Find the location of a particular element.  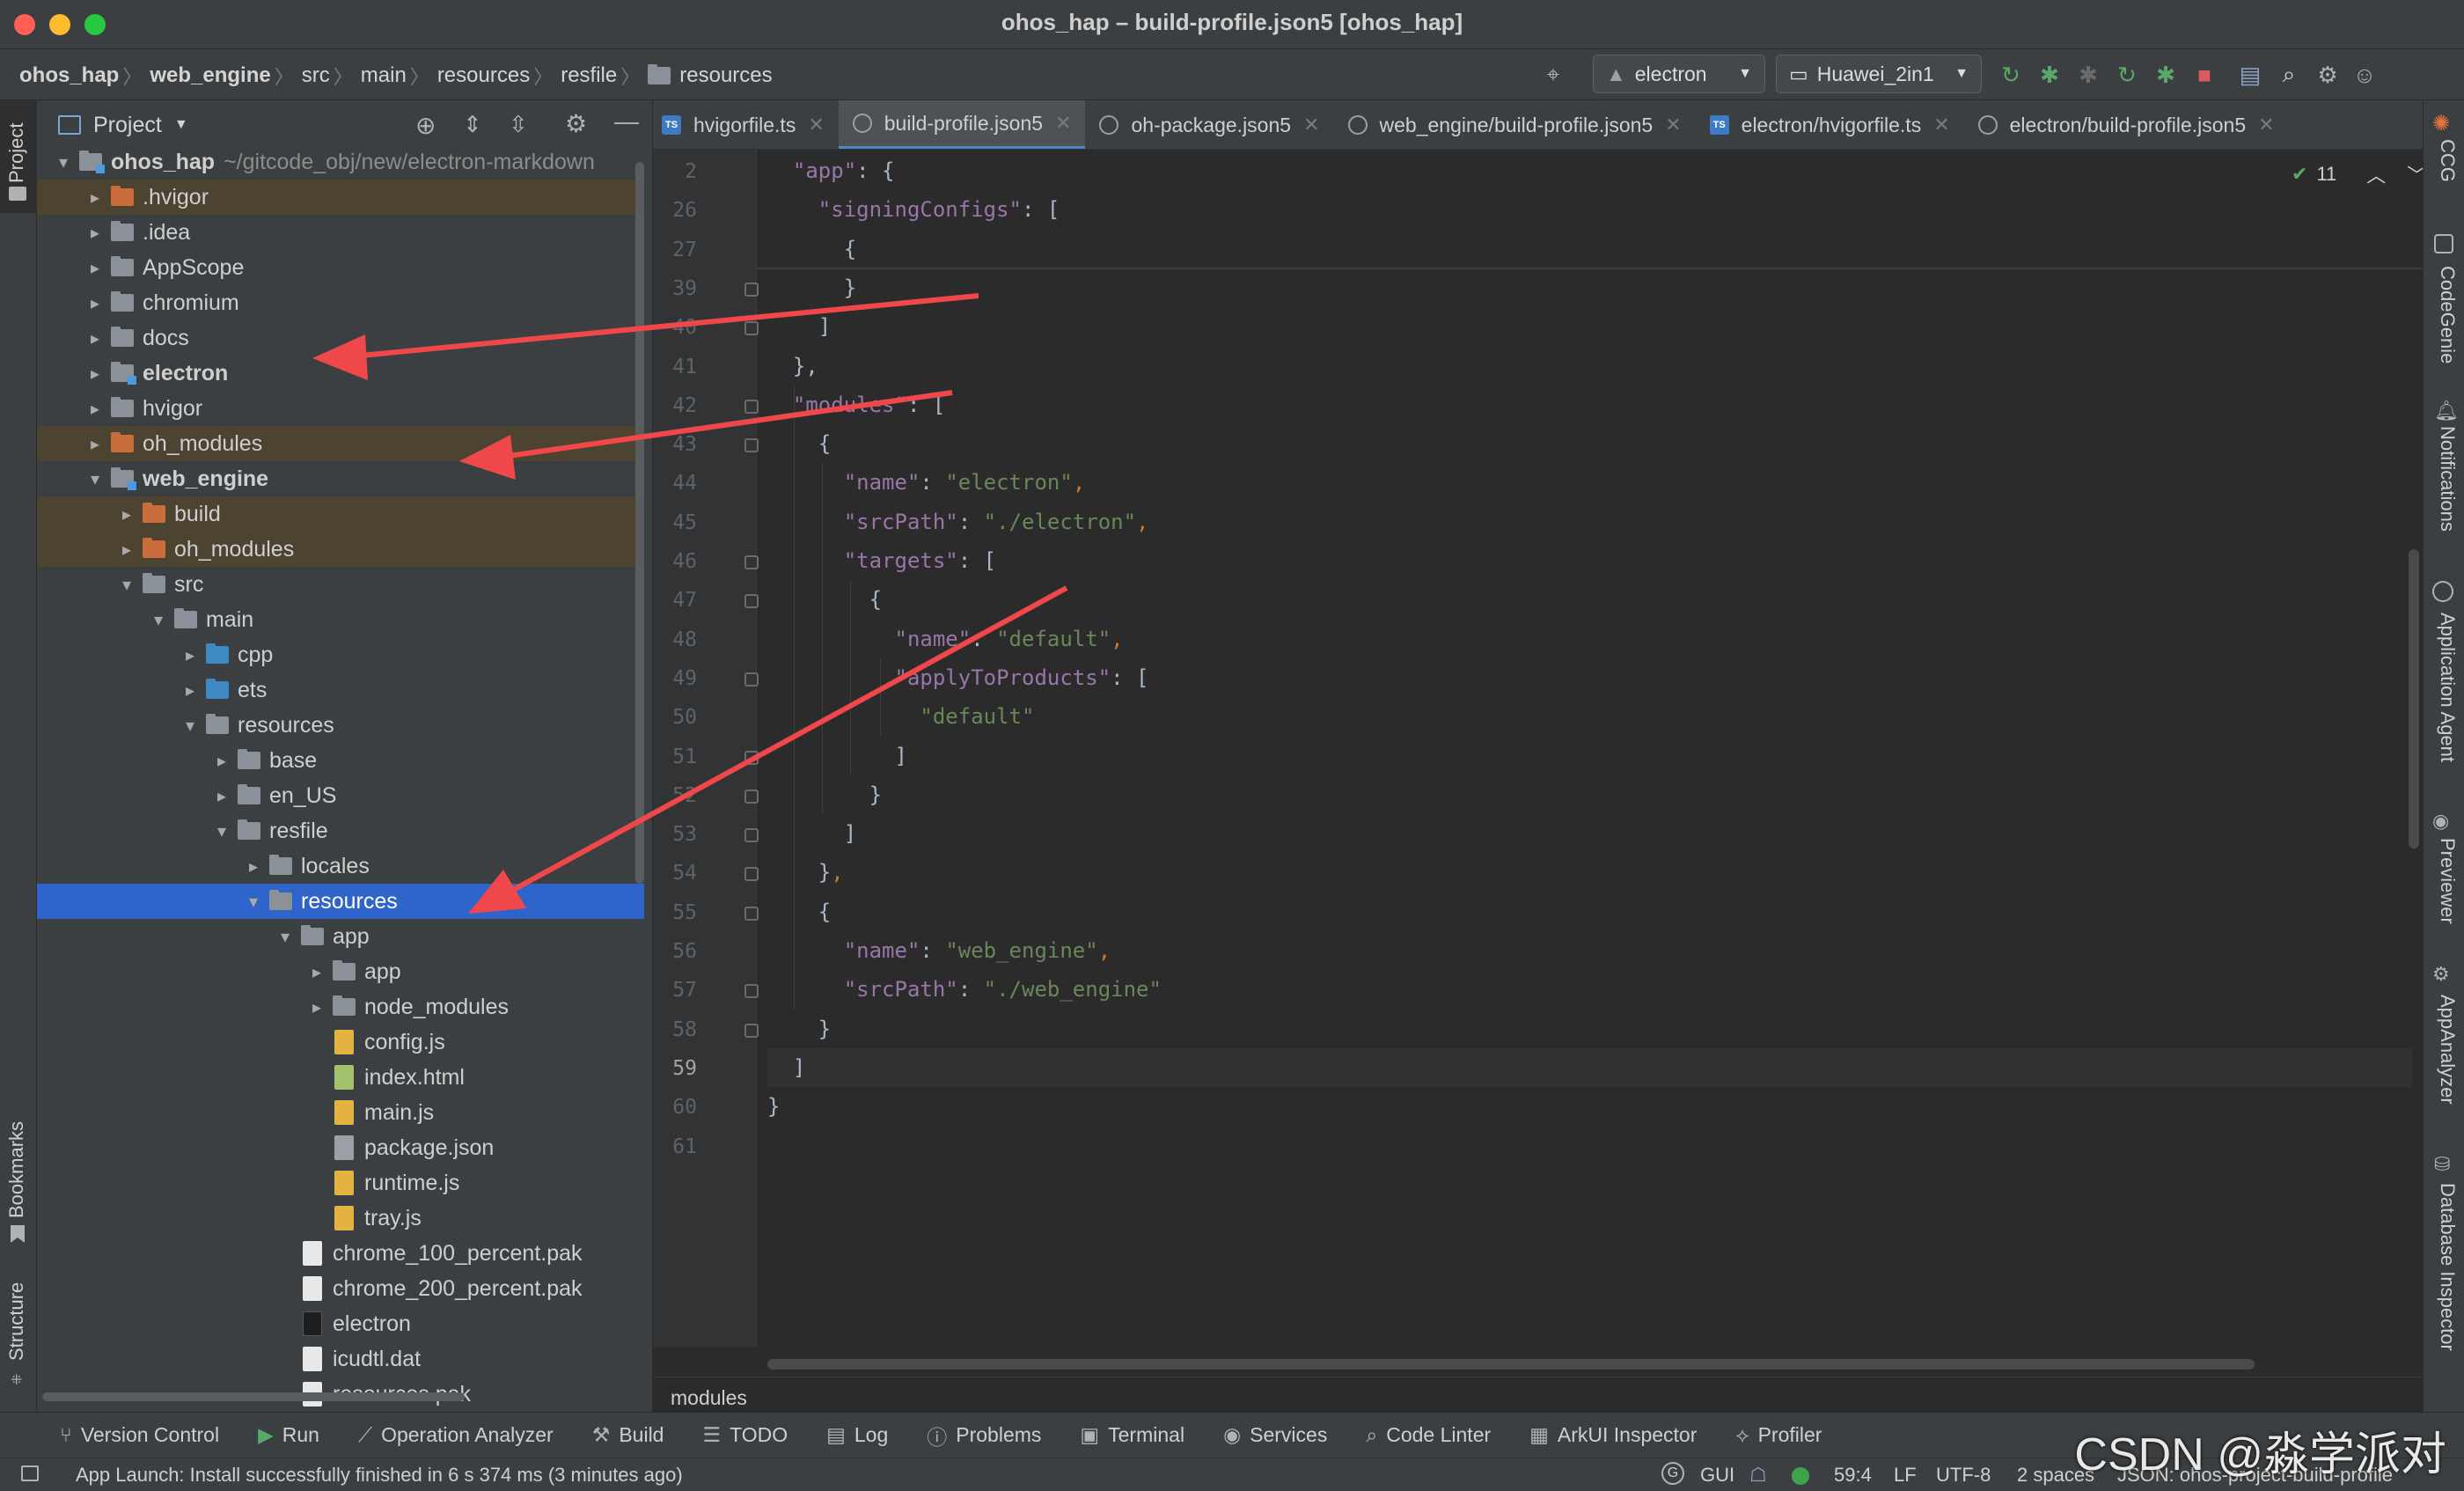

code-line: "default" is located at coordinates (901, 716).